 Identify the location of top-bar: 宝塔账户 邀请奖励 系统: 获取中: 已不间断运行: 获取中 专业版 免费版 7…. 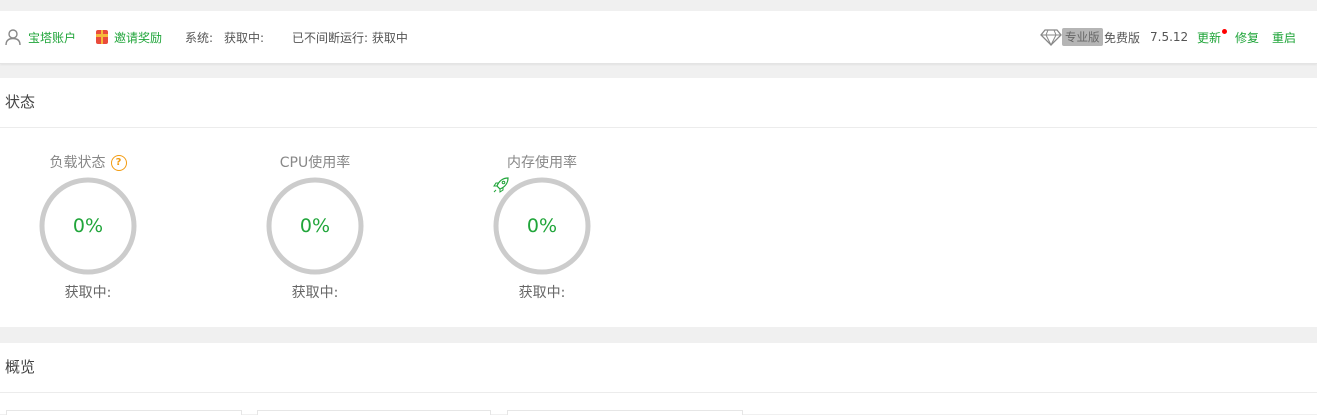
(658, 37).